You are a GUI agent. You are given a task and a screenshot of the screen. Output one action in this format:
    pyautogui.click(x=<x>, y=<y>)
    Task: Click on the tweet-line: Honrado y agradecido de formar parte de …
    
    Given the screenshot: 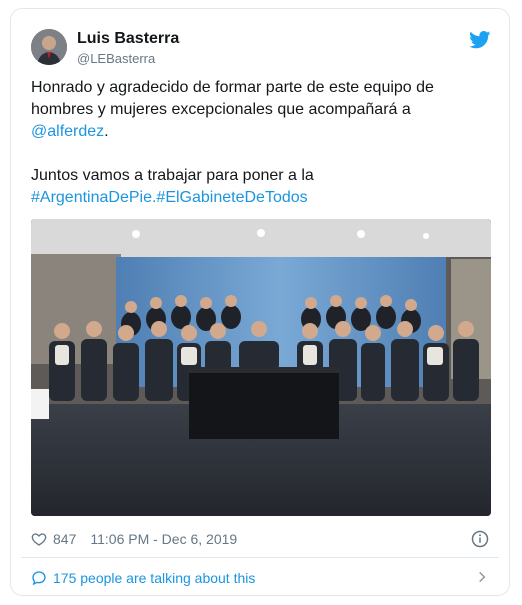 What is the action you would take?
    pyautogui.click(x=232, y=87)
    